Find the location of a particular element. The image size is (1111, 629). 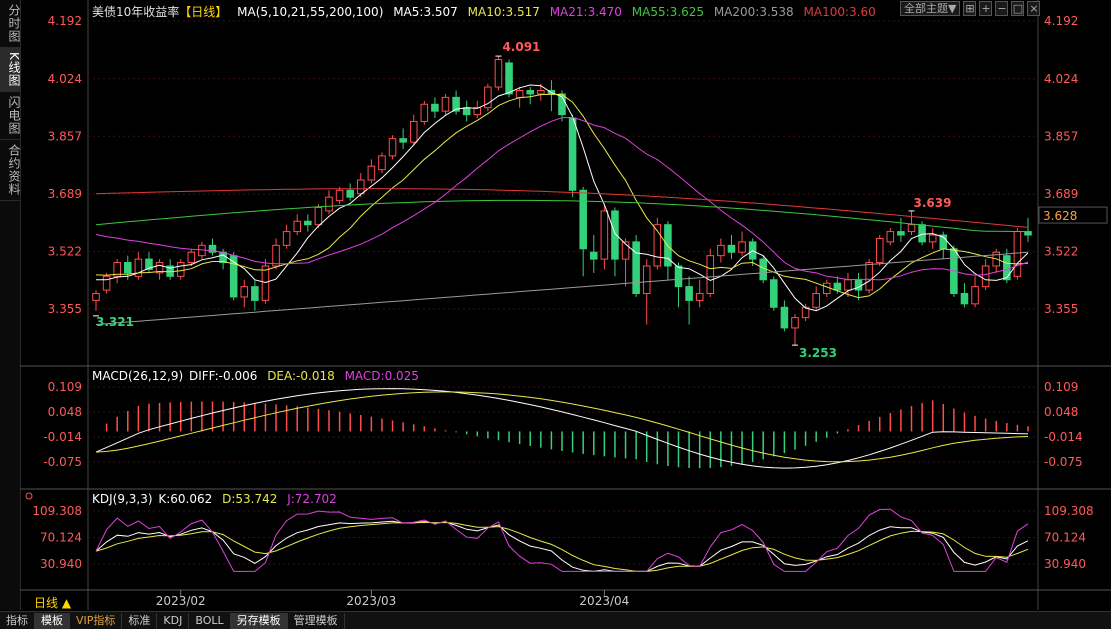

macd-tick-left: 0.048 is located at coordinates (65, 412).